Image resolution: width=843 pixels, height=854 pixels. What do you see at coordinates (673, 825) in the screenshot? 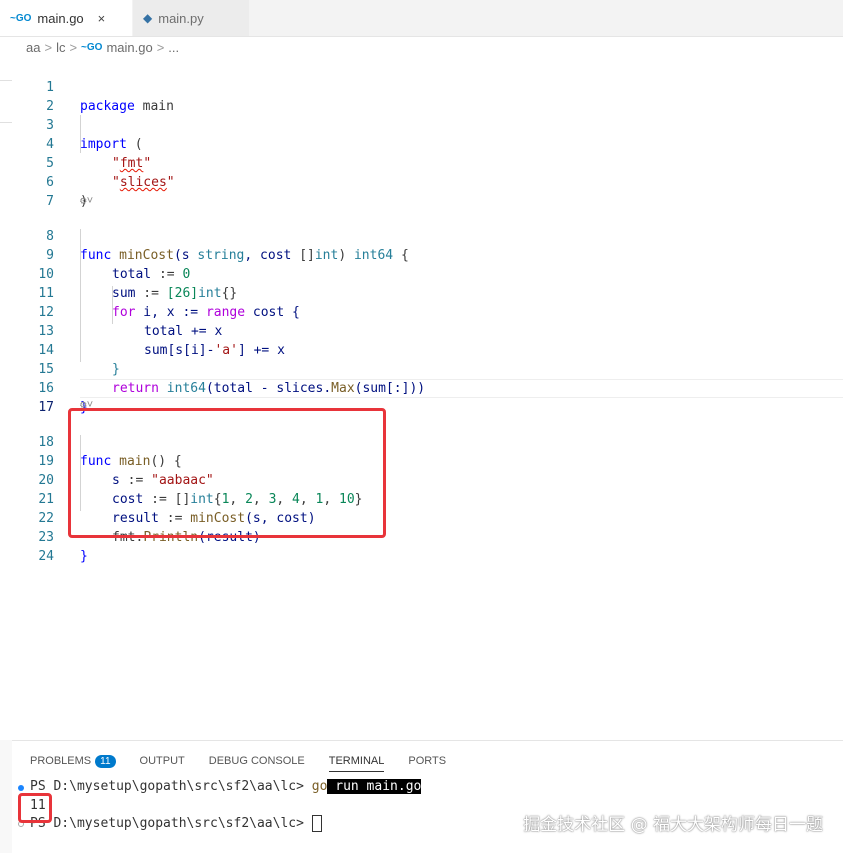
I see `watermark: 掘金技术社区 @ 福大大架构师每日一题` at bounding box center [673, 825].